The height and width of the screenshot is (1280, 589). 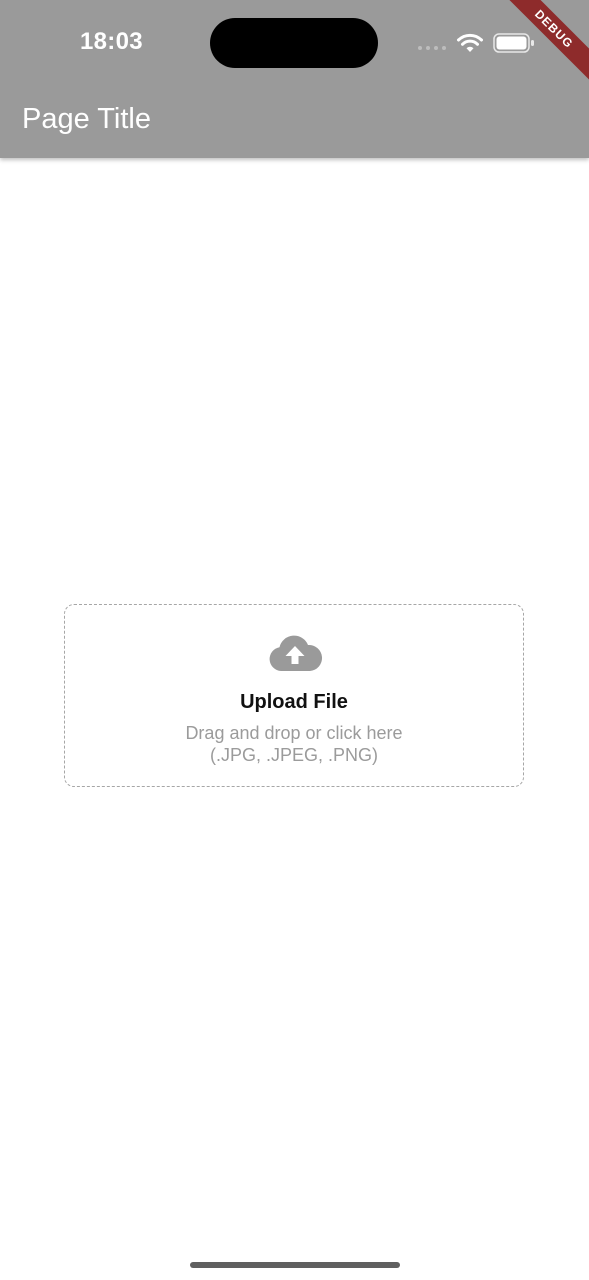 What do you see at coordinates (294, 755) in the screenshot?
I see `upload-file-types: (.JPG, .JPEG, .PNG)` at bounding box center [294, 755].